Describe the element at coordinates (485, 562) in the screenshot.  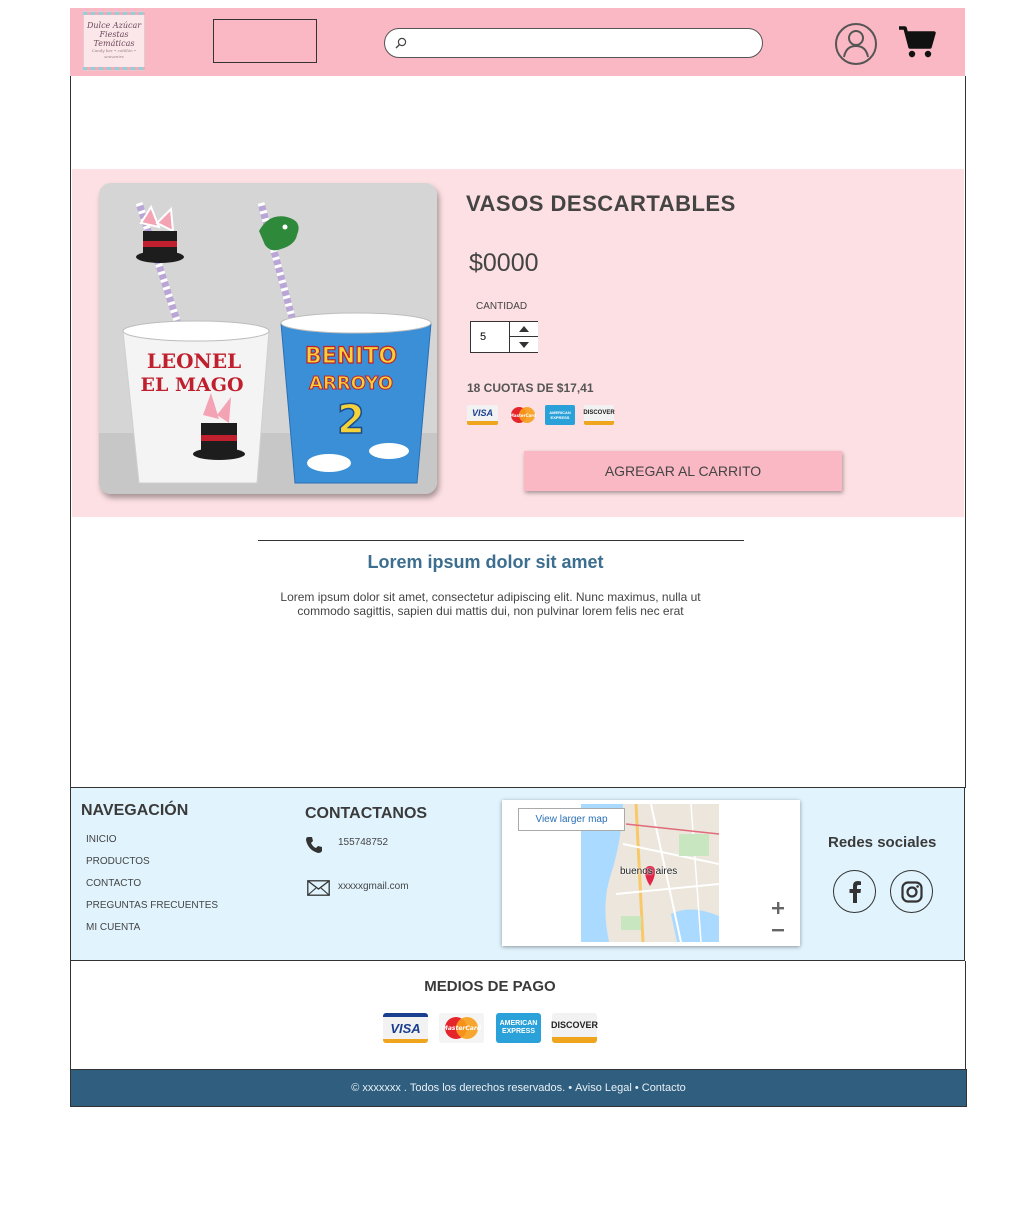
I see `info-title: Lorem ipsum dolor sit amet` at that location.